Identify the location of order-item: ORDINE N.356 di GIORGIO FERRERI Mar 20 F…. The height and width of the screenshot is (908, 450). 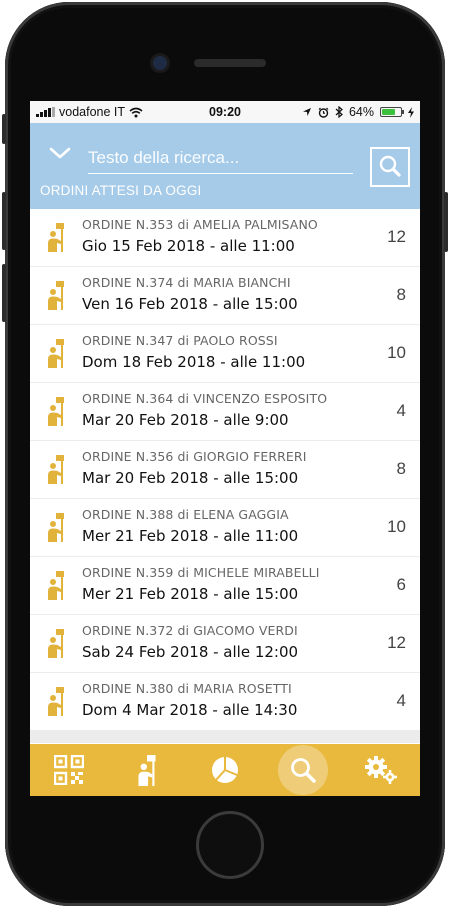
(225, 469).